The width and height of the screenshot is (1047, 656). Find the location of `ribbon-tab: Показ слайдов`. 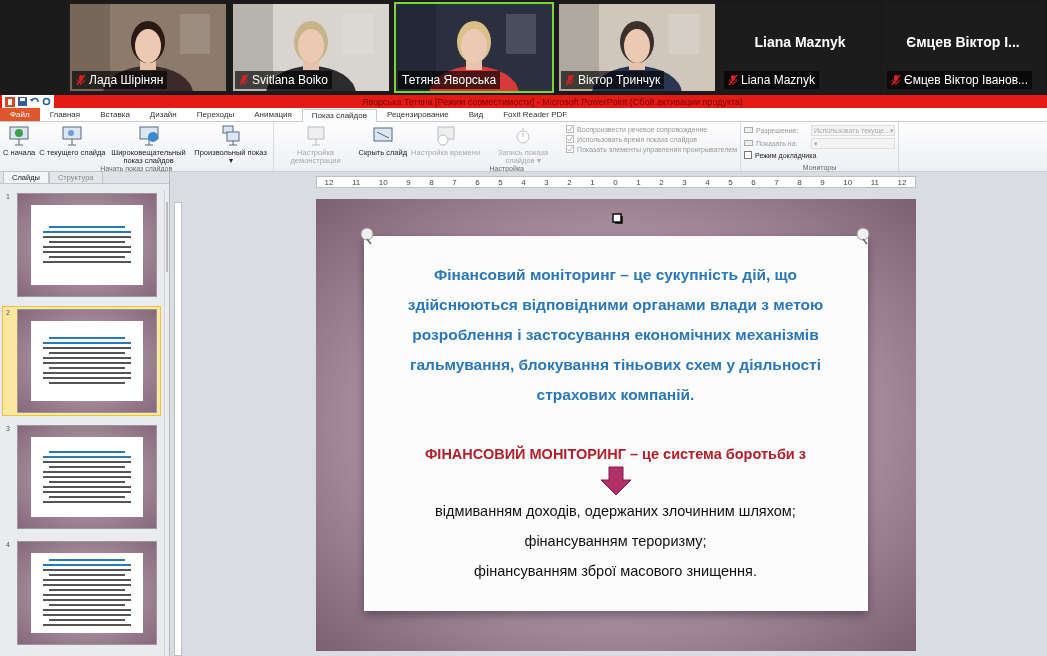

ribbon-tab: Показ слайдов is located at coordinates (339, 115).